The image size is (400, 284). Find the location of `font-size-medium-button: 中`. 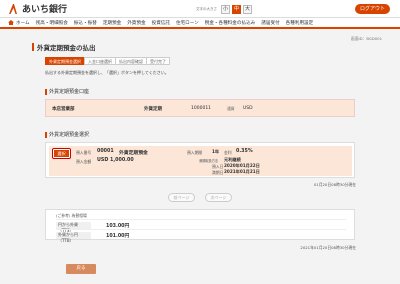

font-size-medium-button: 中 is located at coordinates (236, 9).